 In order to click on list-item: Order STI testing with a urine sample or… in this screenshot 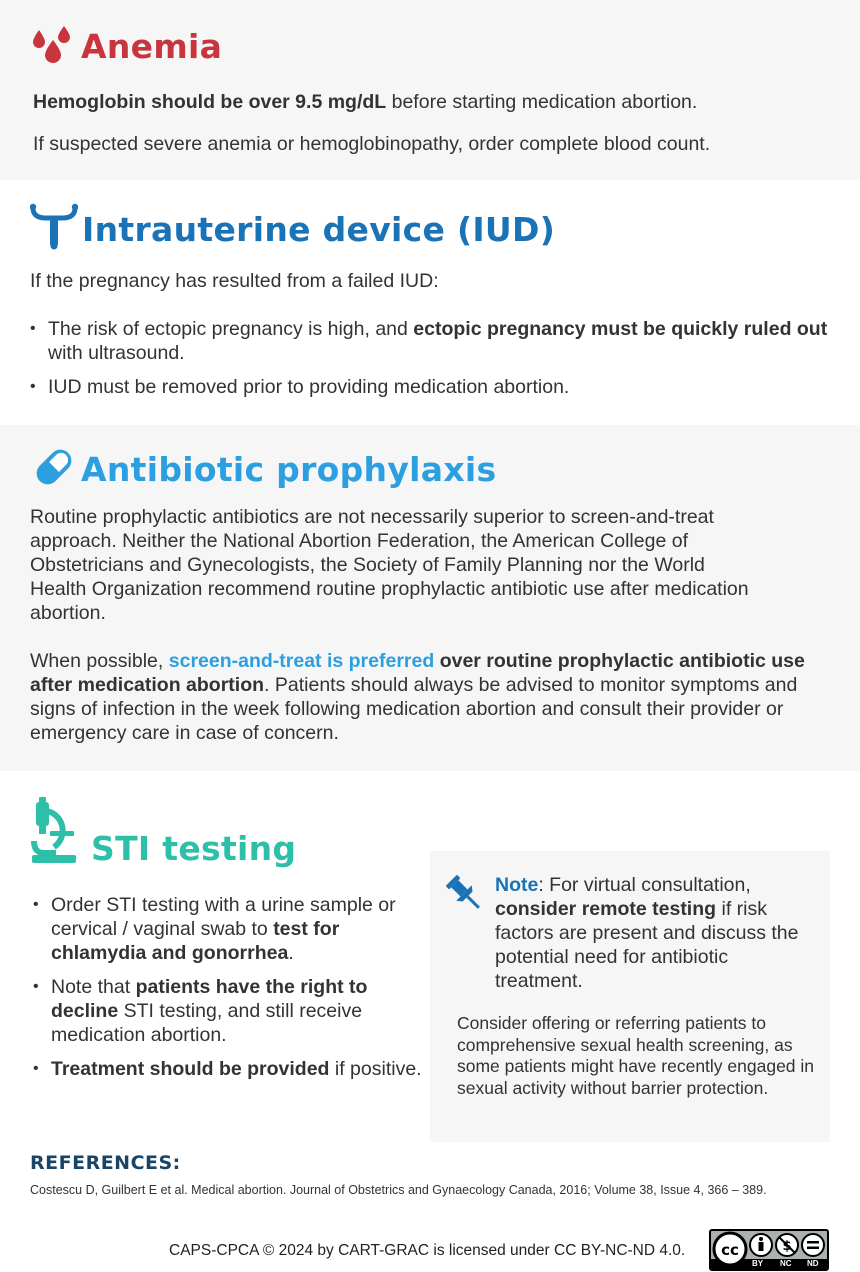, I will do `click(228, 929)`.